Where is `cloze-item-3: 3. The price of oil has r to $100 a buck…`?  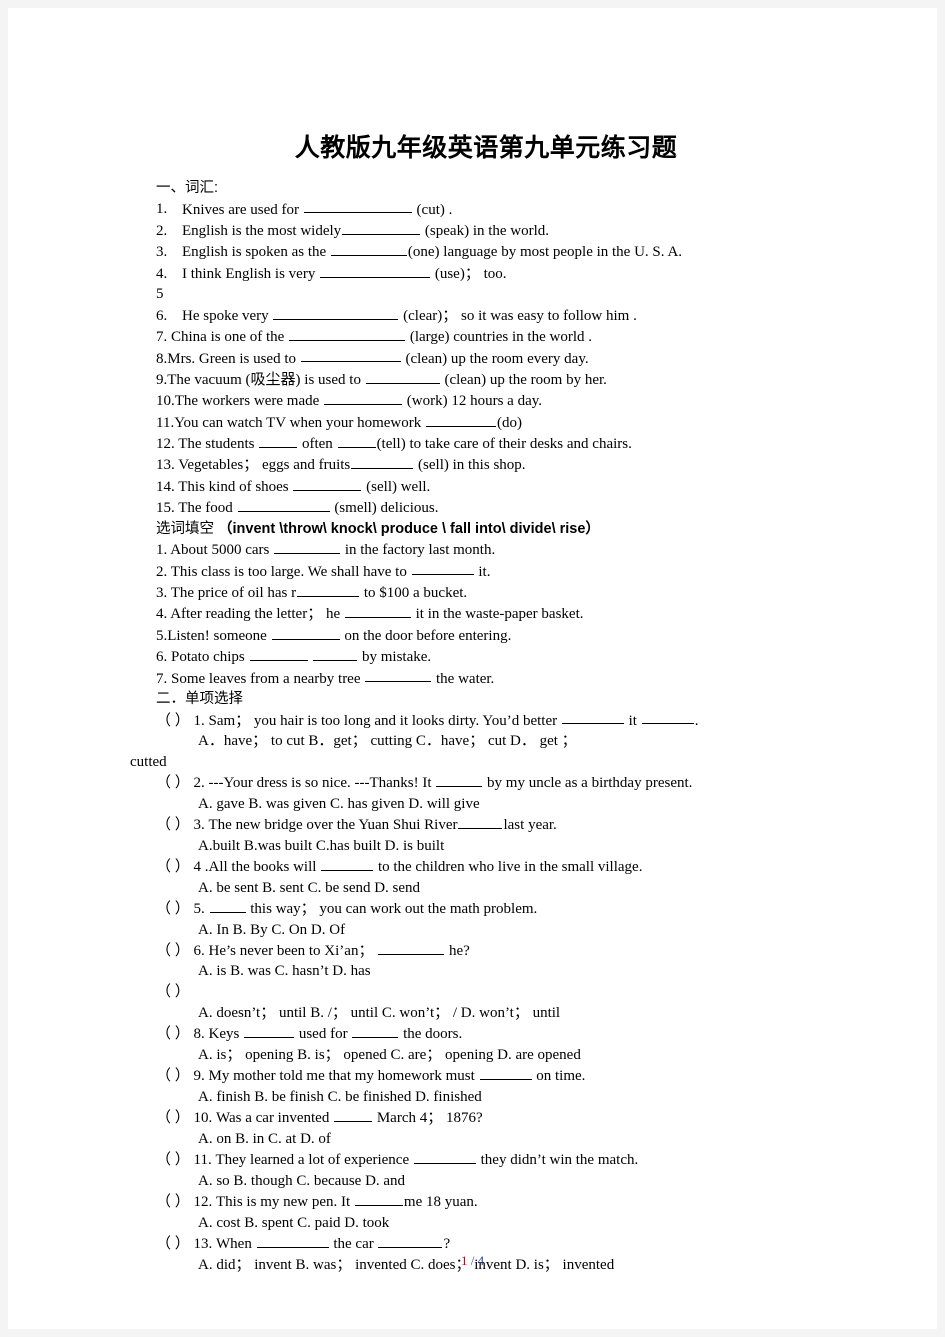
cloze-item-3: 3. The price of oil has r to $100 a buck… is located at coordinates (486, 592).